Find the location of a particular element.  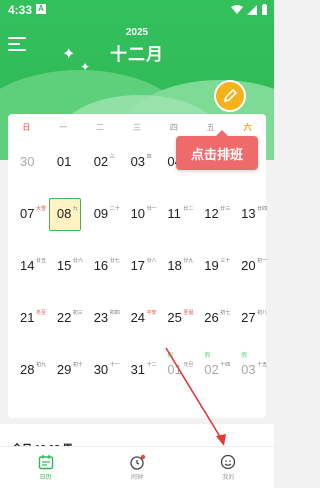

day-cell: 30 is located at coordinates (26, 172).